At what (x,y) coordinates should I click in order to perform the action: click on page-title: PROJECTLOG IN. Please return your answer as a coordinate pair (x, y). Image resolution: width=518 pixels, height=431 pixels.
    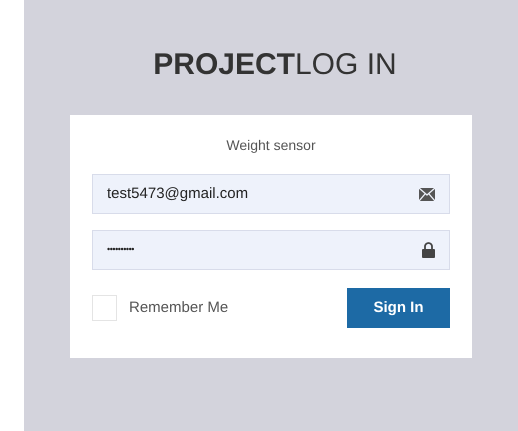
    Looking at the image, I should click on (275, 65).